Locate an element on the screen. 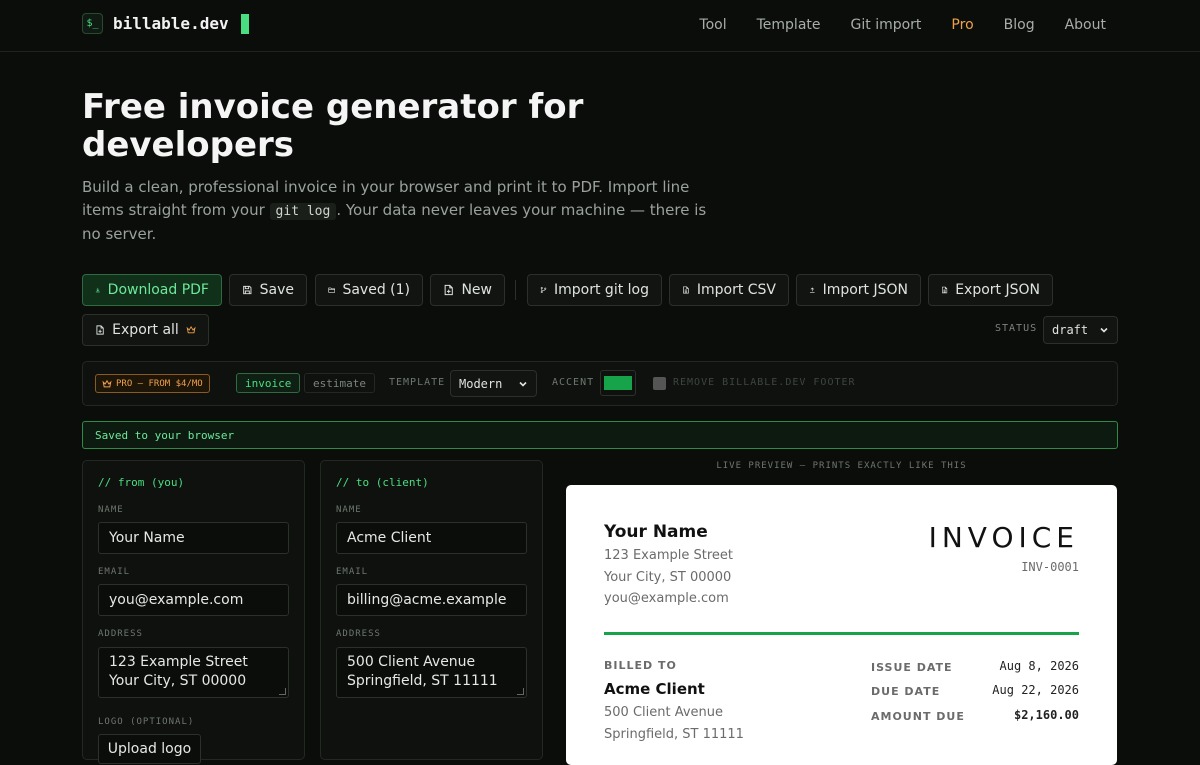  accent-color-swatch is located at coordinates (618, 383).